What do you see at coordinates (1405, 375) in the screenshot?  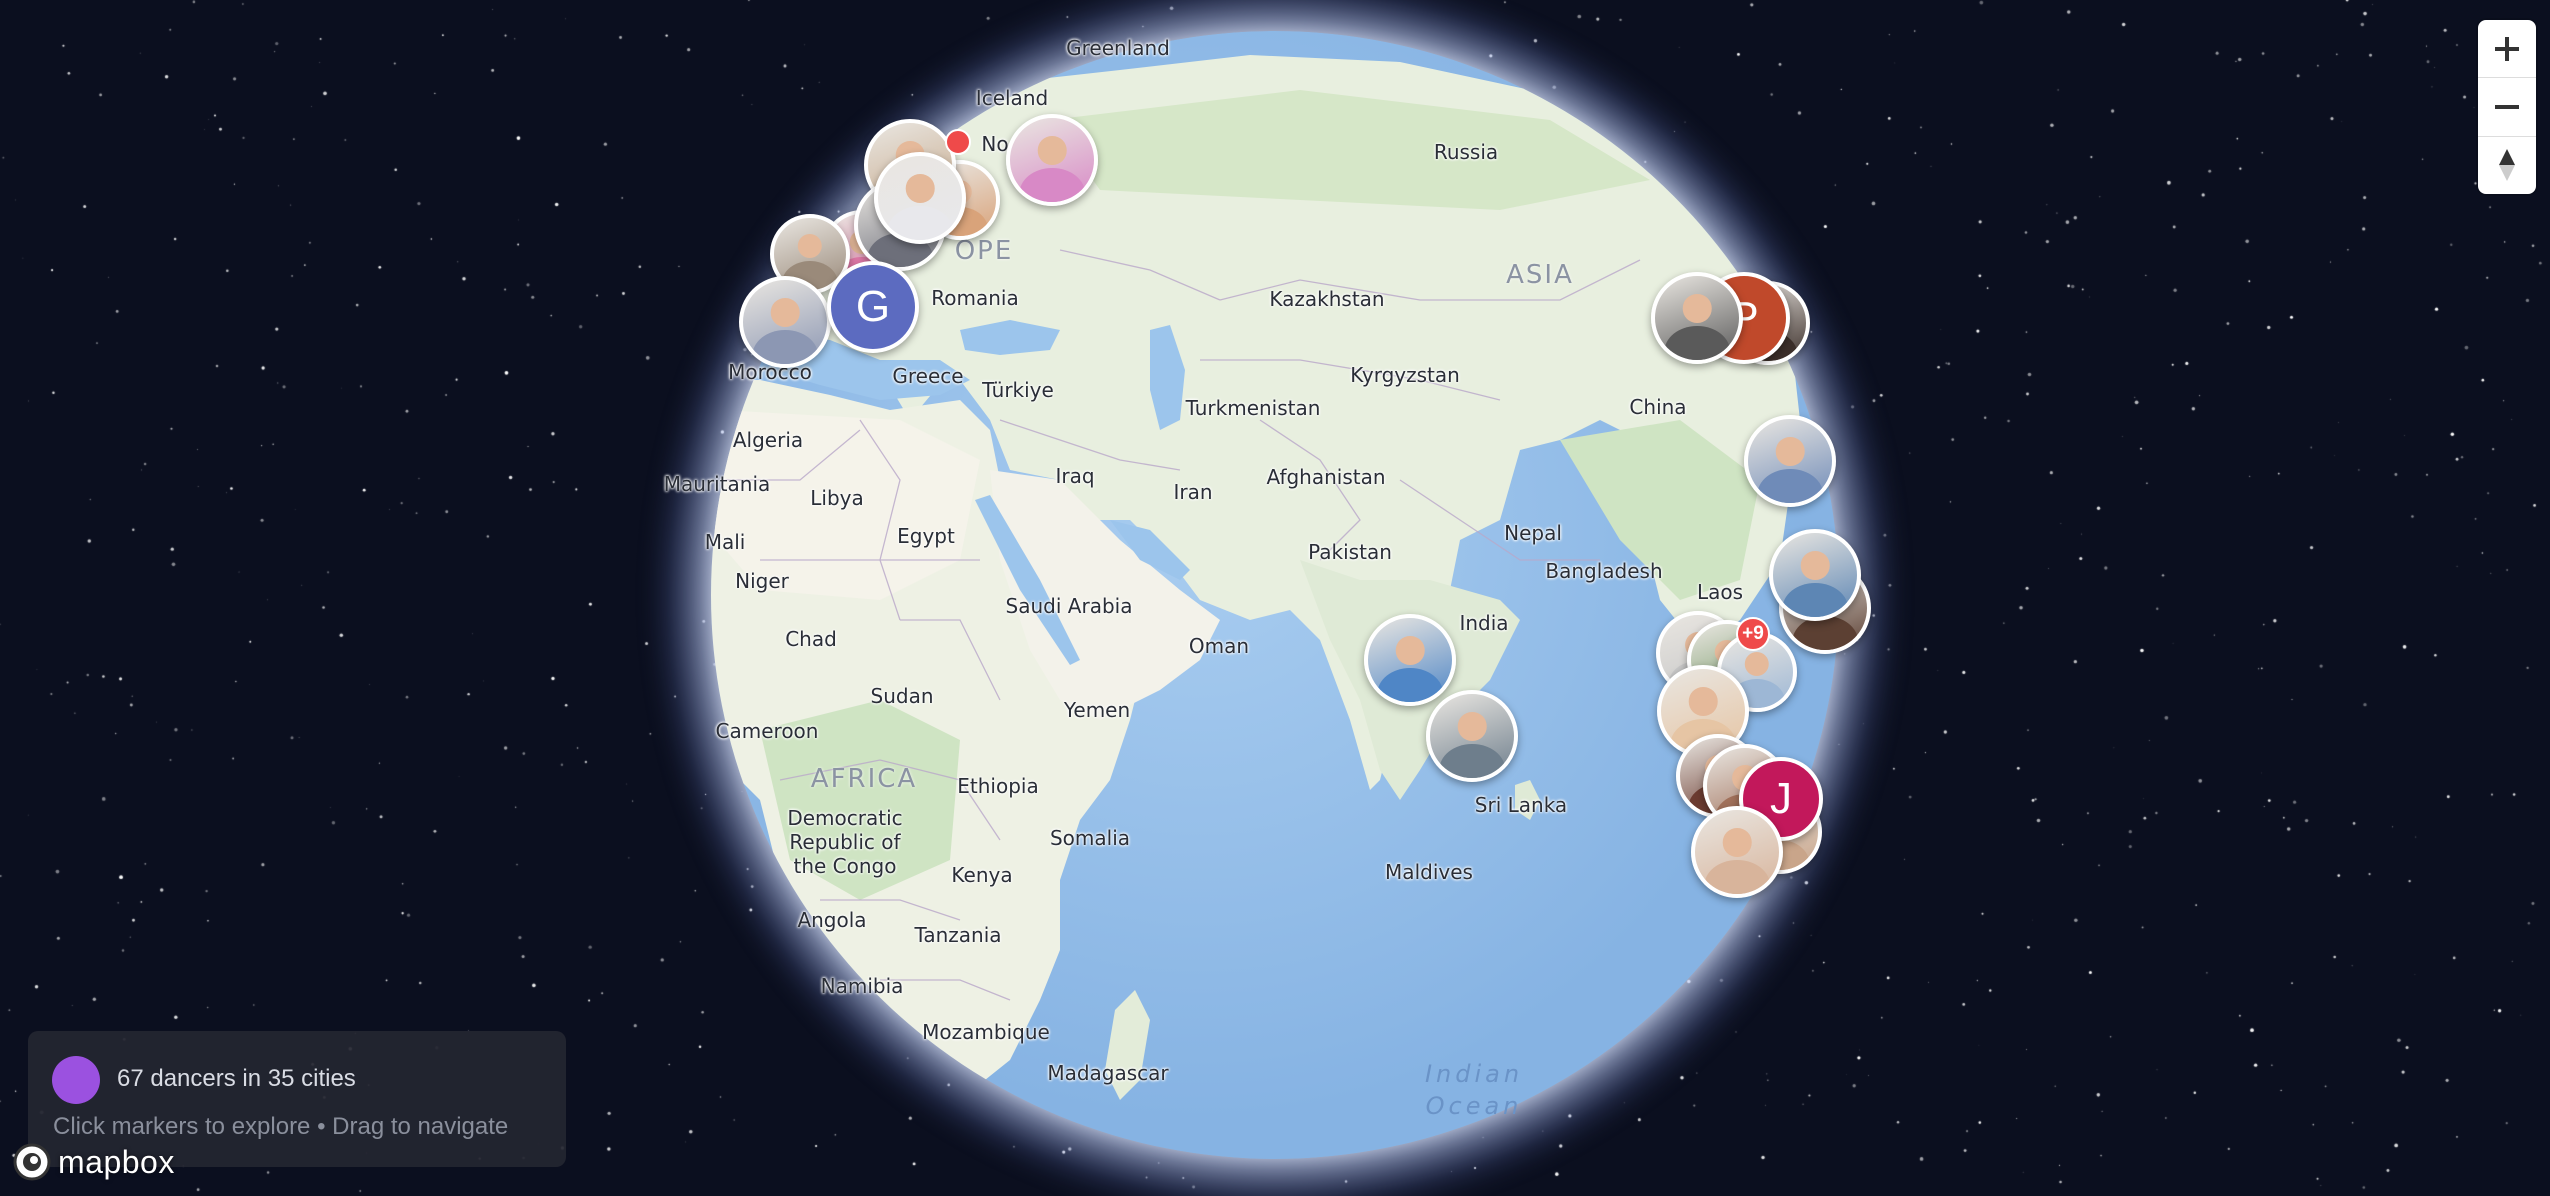 I see `label-kyrgyzstan: Kyrgyzstan` at bounding box center [1405, 375].